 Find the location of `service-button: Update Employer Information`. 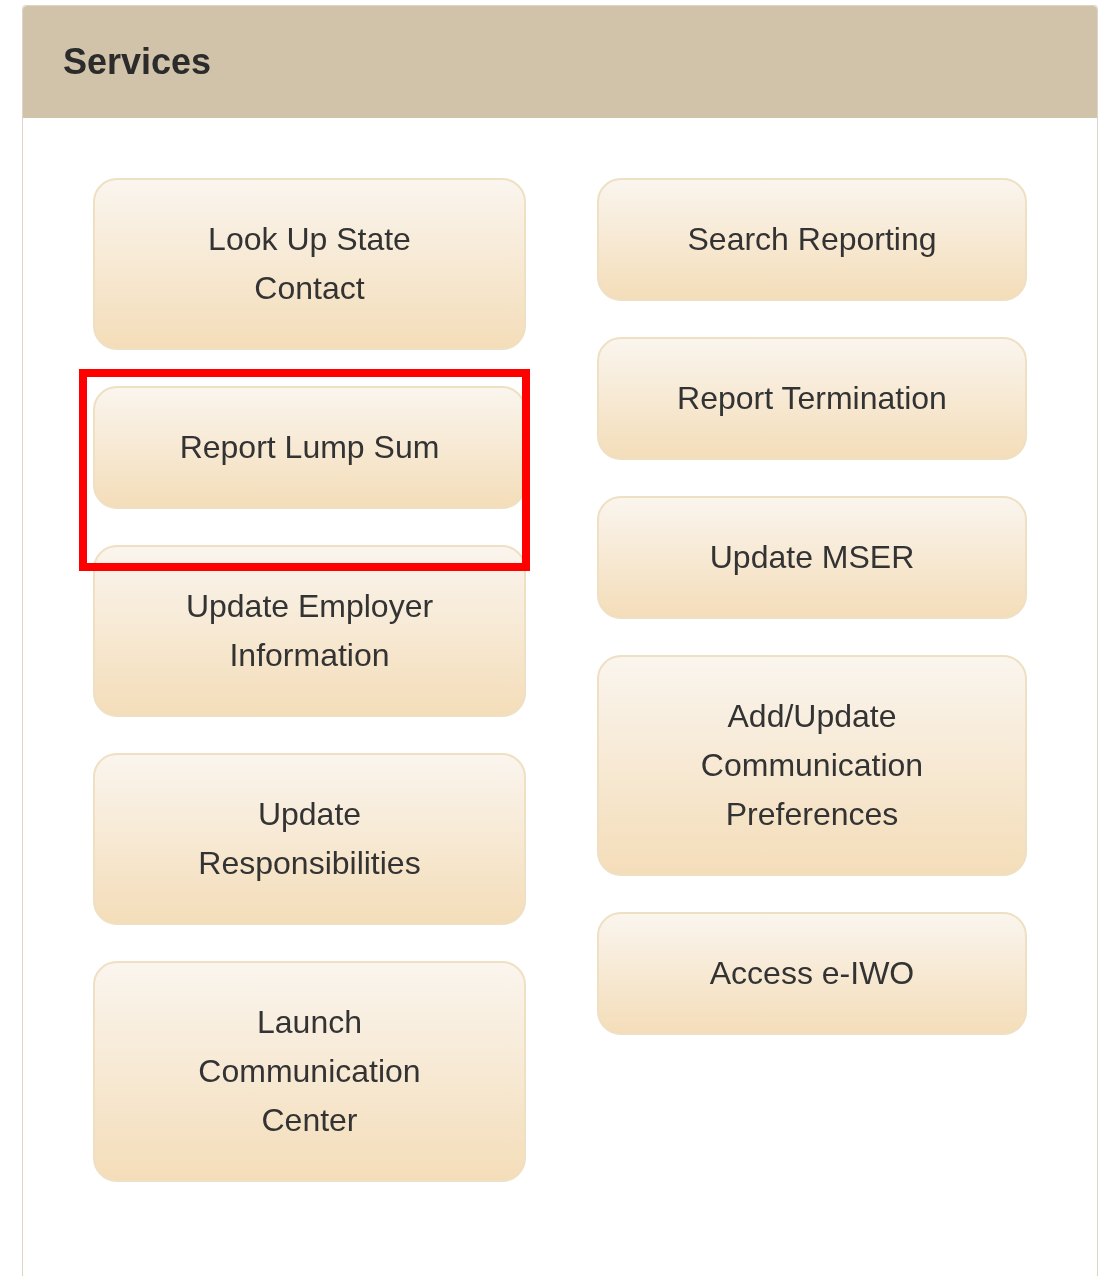

service-button: Update Employer Information is located at coordinates (309, 631).